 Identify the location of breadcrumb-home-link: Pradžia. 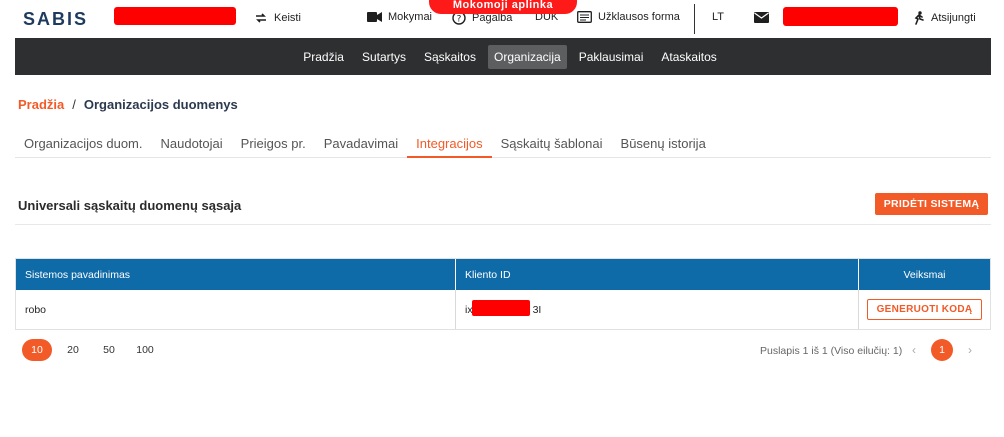
(41, 104).